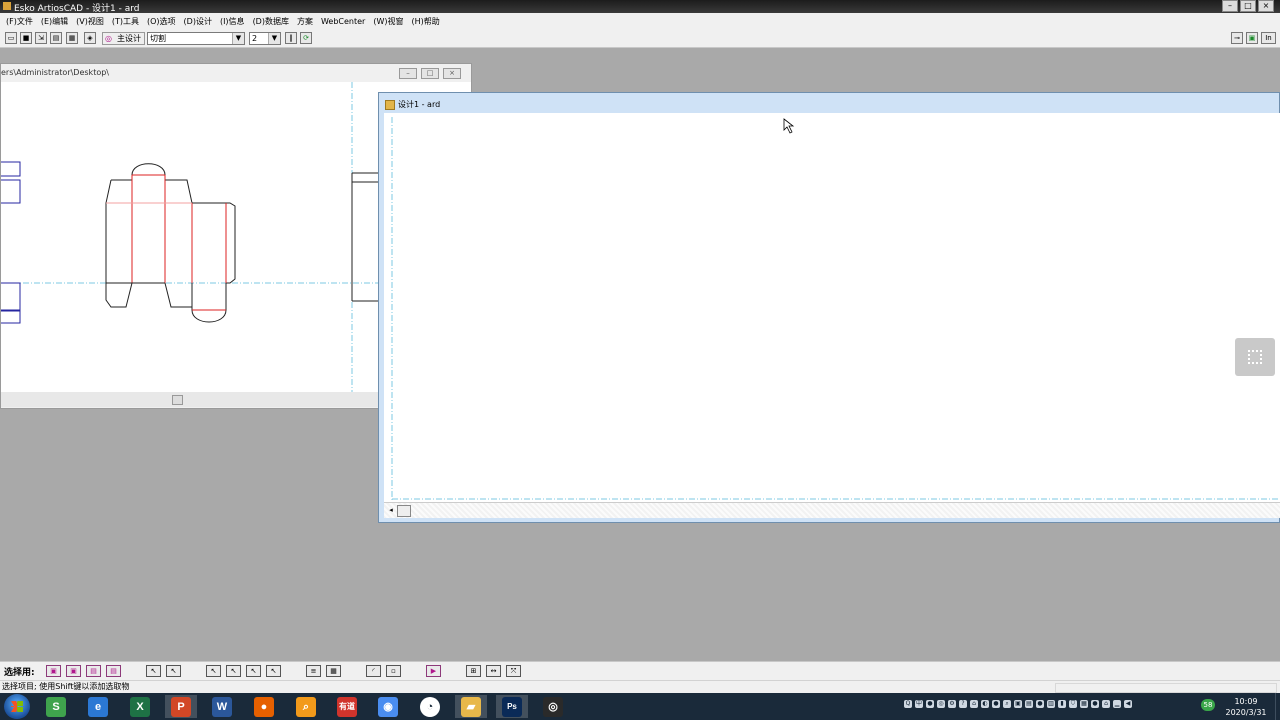 The image size is (1280, 720). Describe the element at coordinates (1062, 704) in the screenshot. I see `tray-icon: ▮` at that location.